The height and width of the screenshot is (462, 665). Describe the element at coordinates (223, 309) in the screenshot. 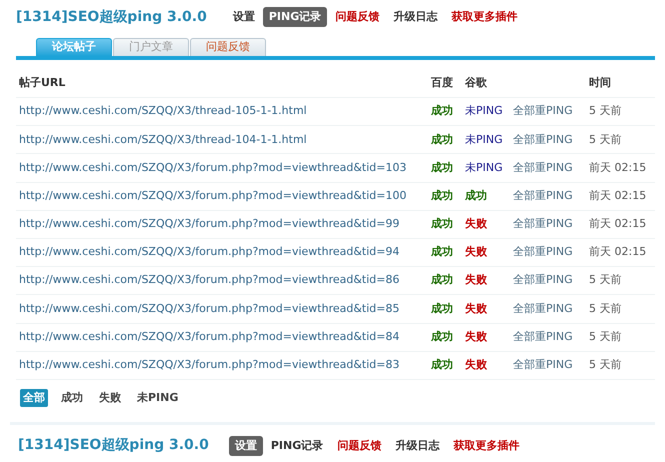

I see `url-link: http://www.ceshi.com/SZQQ/X3/forum.php?mod=viewthread&tid=85` at that location.